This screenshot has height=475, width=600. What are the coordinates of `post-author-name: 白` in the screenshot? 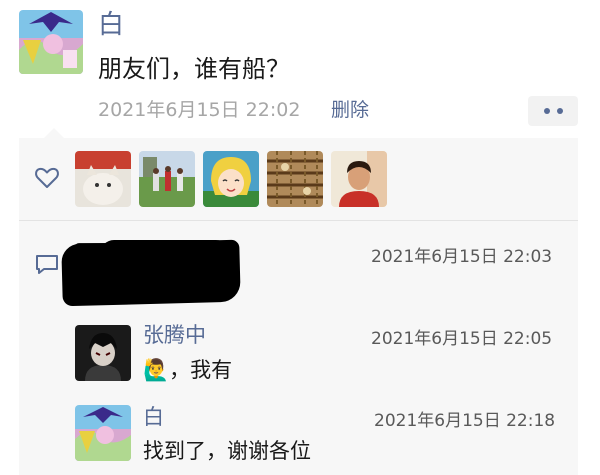 It's located at (111, 25).